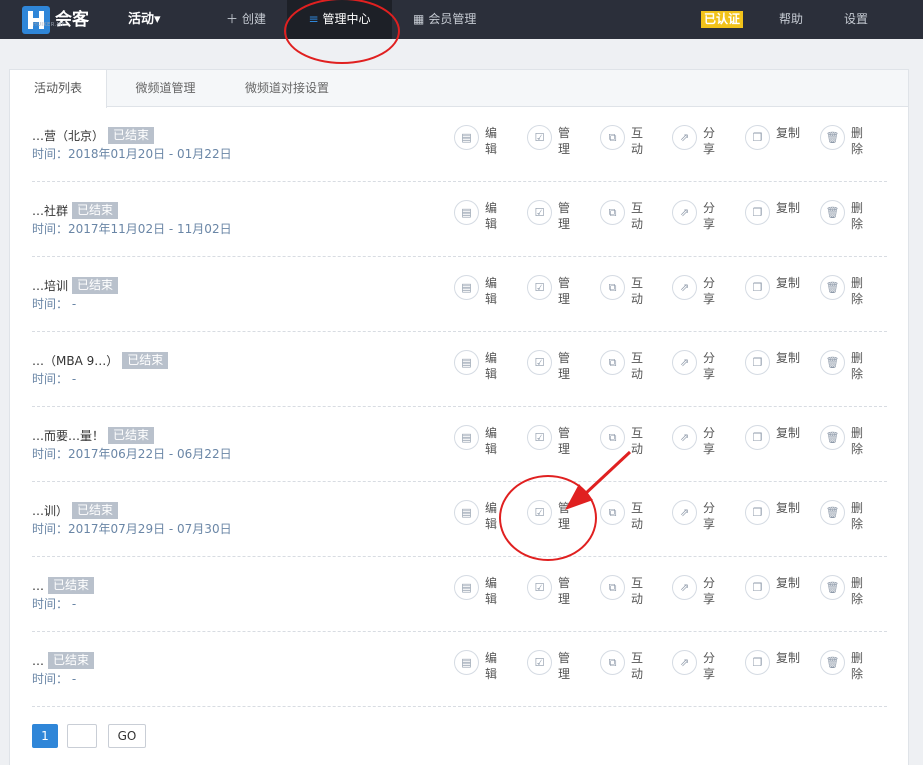 The image size is (923, 765). What do you see at coordinates (491, 216) in the screenshot?
I see `edit-label: 编辑` at bounding box center [491, 216].